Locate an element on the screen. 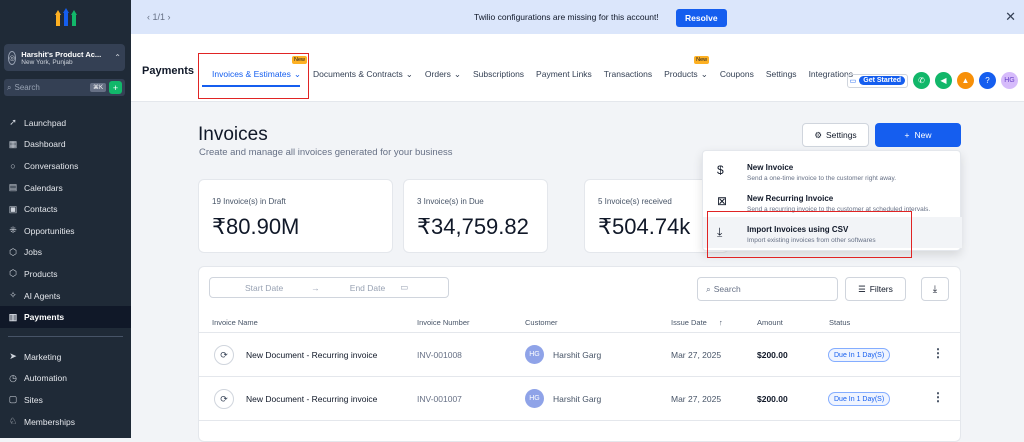  sort-arrow-icon: ↑ is located at coordinates (721, 322).